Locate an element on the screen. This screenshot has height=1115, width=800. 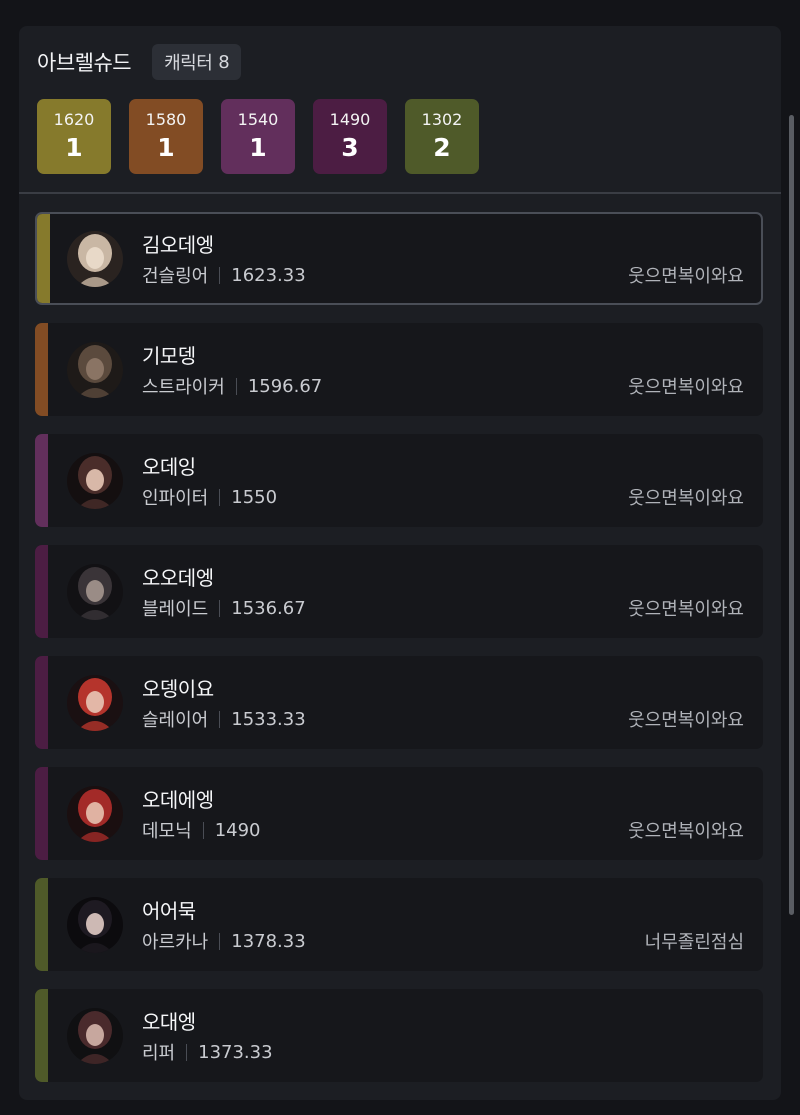
arcana-portrait-icon is located at coordinates (95, 925).